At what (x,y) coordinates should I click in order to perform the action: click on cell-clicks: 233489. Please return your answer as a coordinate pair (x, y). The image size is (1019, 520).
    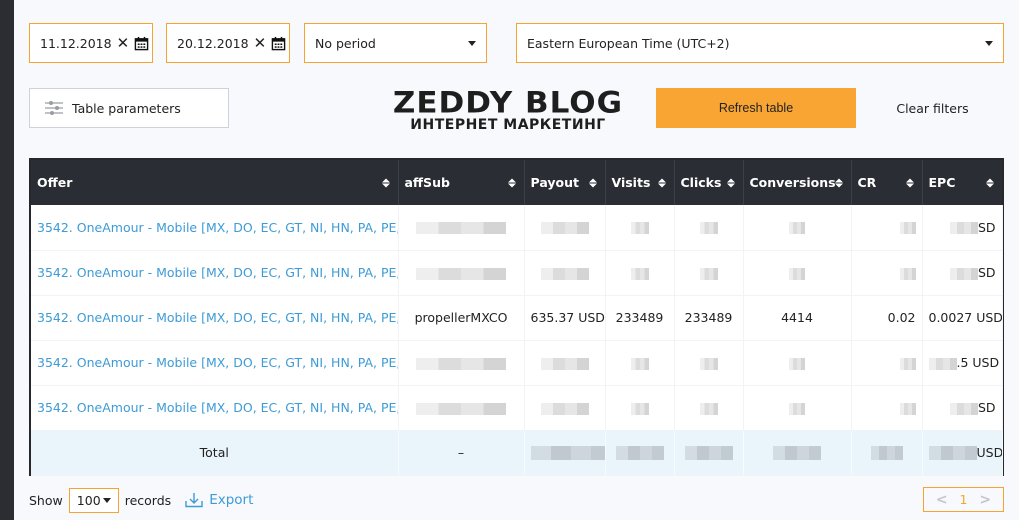
    Looking at the image, I should click on (709, 318).